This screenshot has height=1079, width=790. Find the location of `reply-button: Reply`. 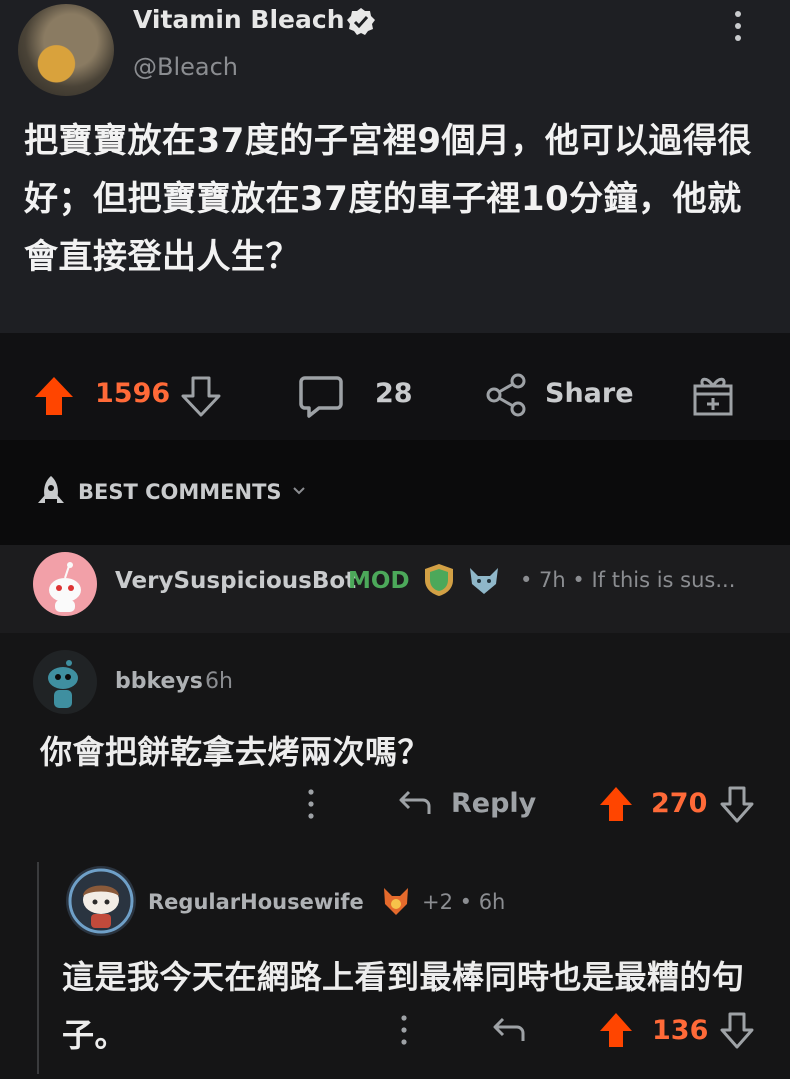

reply-button: Reply is located at coordinates (493, 803).